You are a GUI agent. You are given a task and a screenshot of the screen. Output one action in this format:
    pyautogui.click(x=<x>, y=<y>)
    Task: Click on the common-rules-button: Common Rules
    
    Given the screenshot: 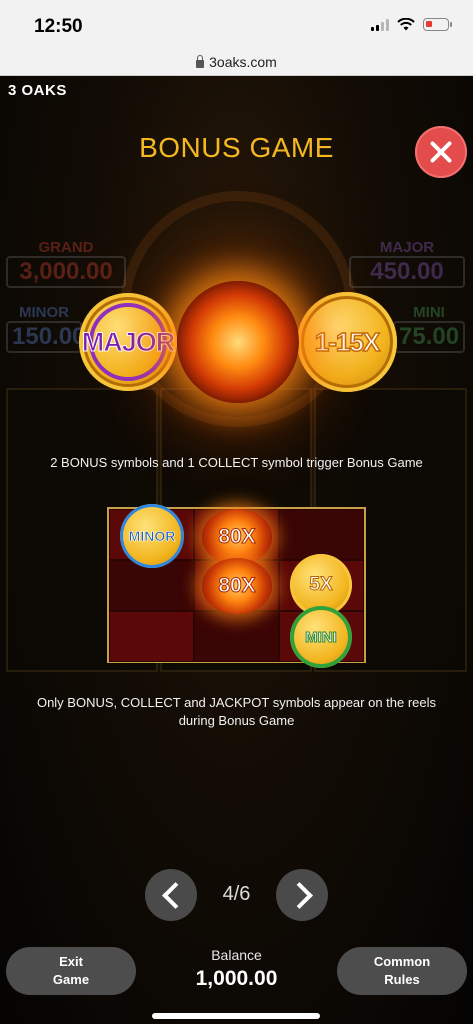 What is the action you would take?
    pyautogui.click(x=402, y=971)
    